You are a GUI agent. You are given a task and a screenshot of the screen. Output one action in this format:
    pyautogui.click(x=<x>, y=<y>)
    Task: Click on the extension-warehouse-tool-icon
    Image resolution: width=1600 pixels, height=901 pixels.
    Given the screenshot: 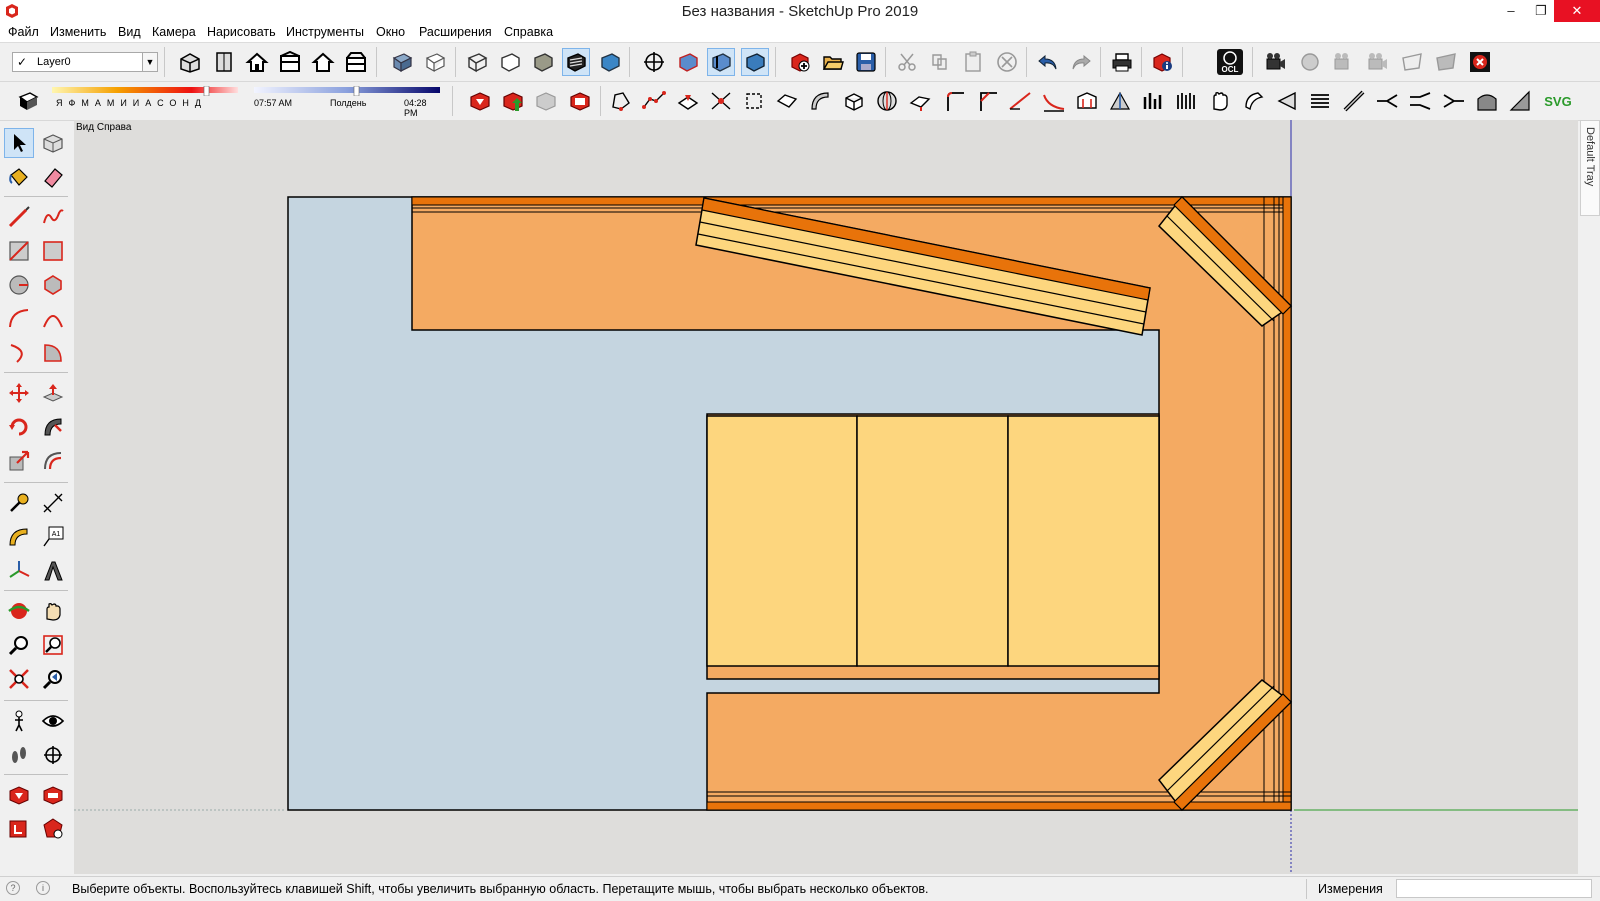 What is the action you would take?
    pyautogui.click(x=53, y=795)
    